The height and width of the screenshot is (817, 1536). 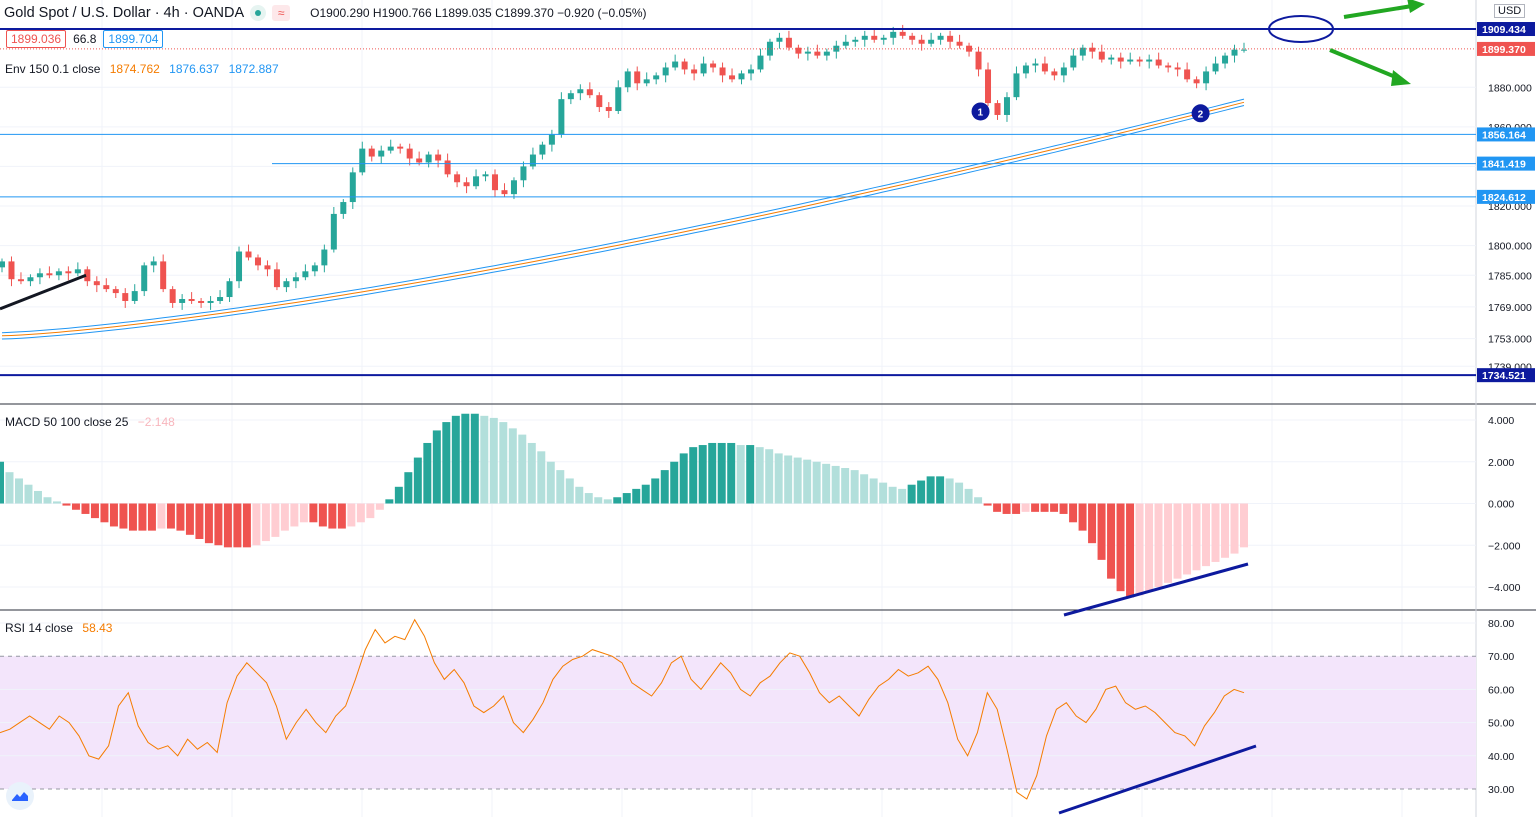 I want to click on rsi-tick-label: 30.00, so click(x=1501, y=790).